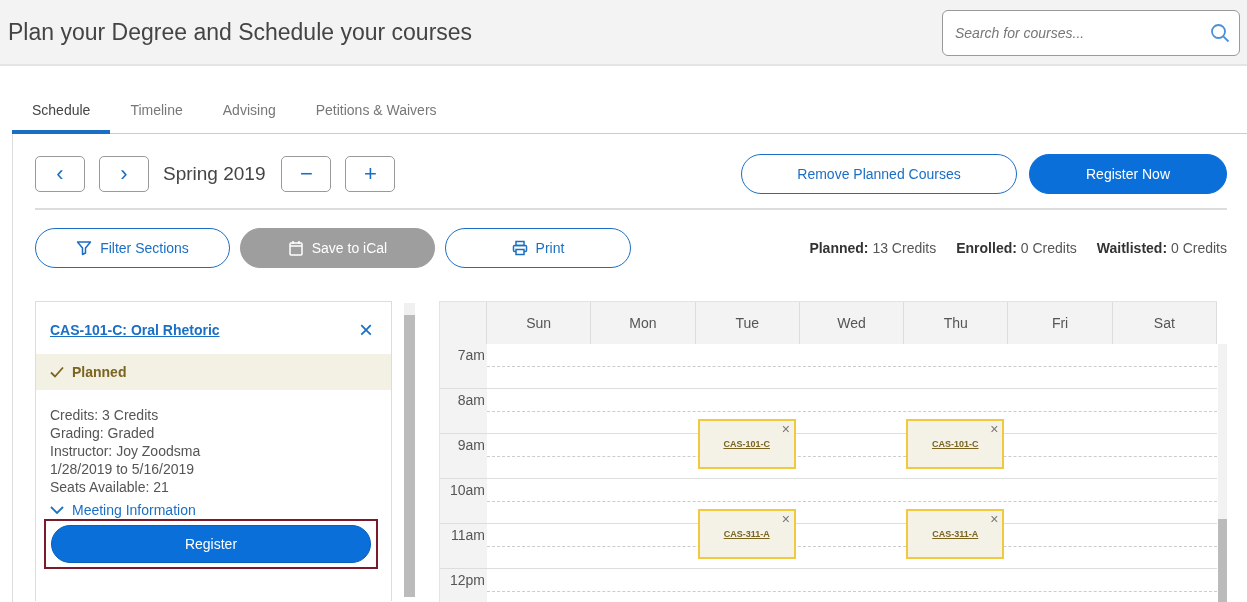 This screenshot has width=1247, height=602. Describe the element at coordinates (103, 433) in the screenshot. I see `course-detail: Grading: Graded` at that location.